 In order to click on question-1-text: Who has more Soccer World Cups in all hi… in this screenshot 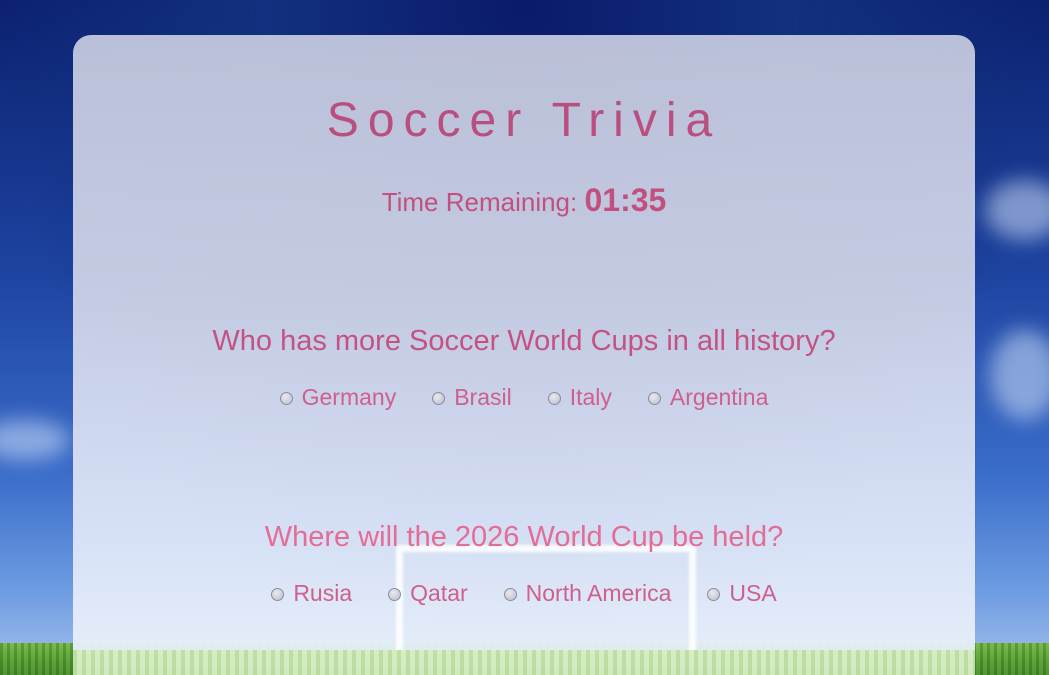, I will do `click(524, 341)`.